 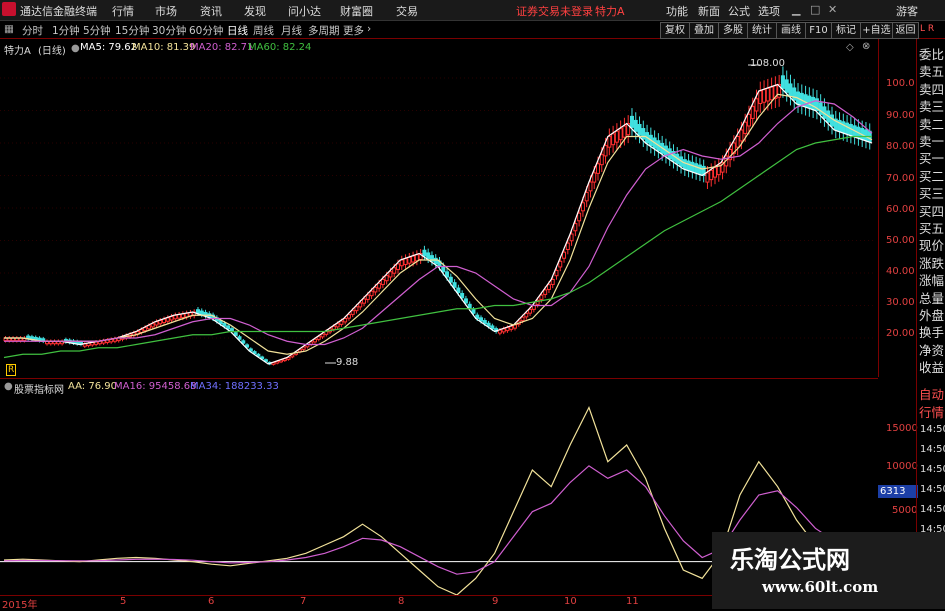 I want to click on watermark-title: 乐淘公式网, so click(x=790, y=560).